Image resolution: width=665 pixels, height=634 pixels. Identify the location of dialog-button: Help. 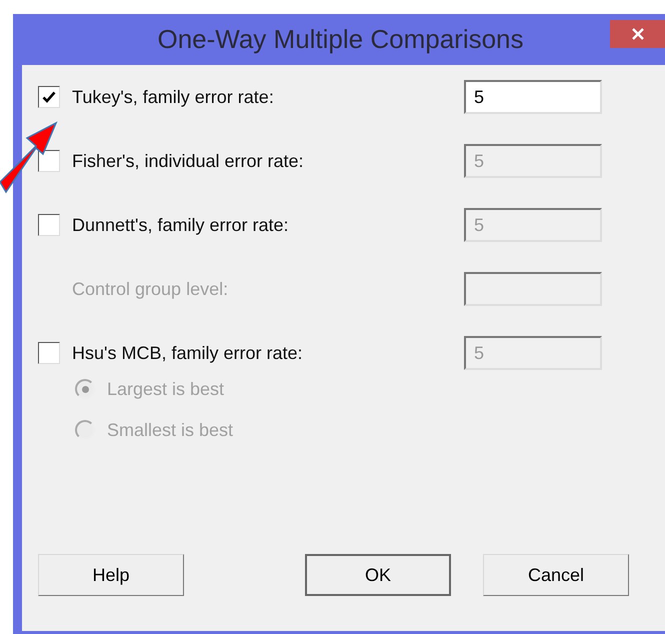
(111, 575).